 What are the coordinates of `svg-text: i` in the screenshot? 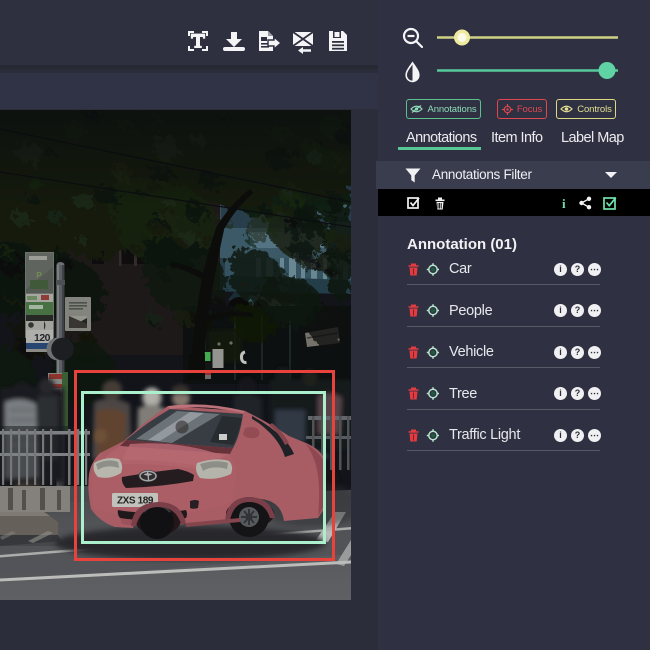 It's located at (564, 203).